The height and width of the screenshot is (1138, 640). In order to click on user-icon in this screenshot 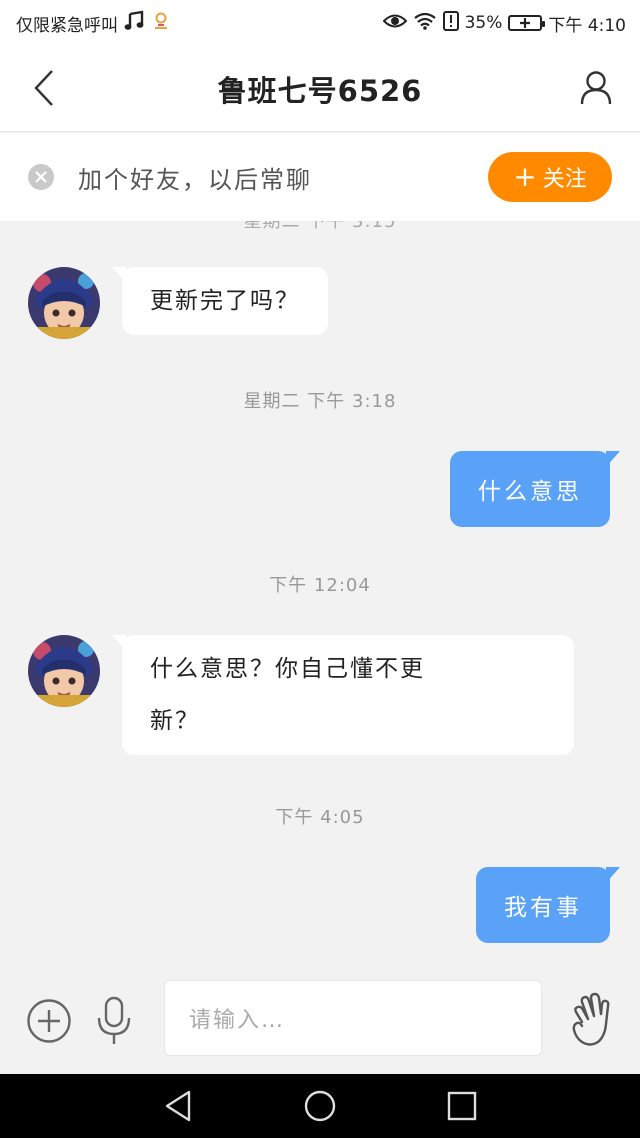, I will do `click(596, 88)`.